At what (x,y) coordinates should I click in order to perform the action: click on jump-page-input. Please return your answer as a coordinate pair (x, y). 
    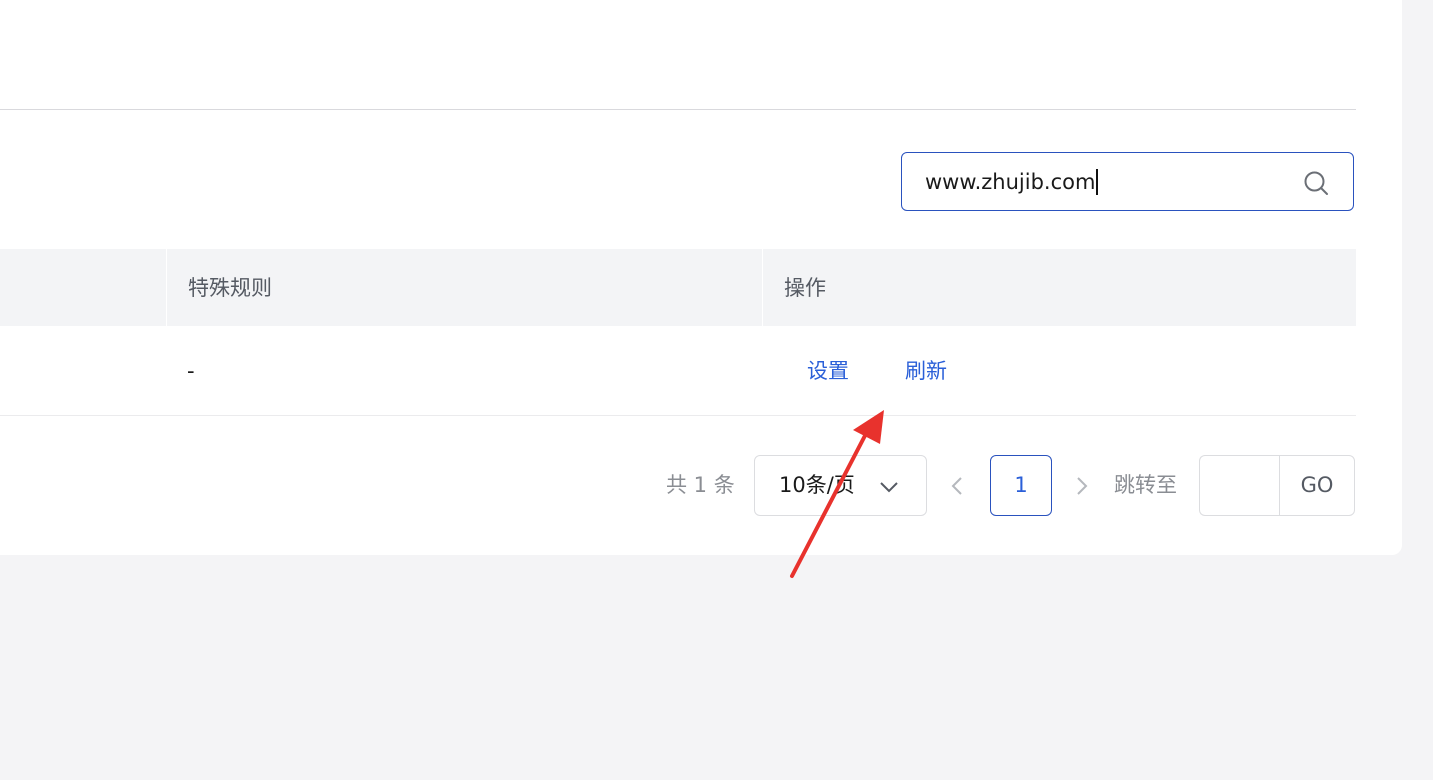
    Looking at the image, I should click on (1239, 485).